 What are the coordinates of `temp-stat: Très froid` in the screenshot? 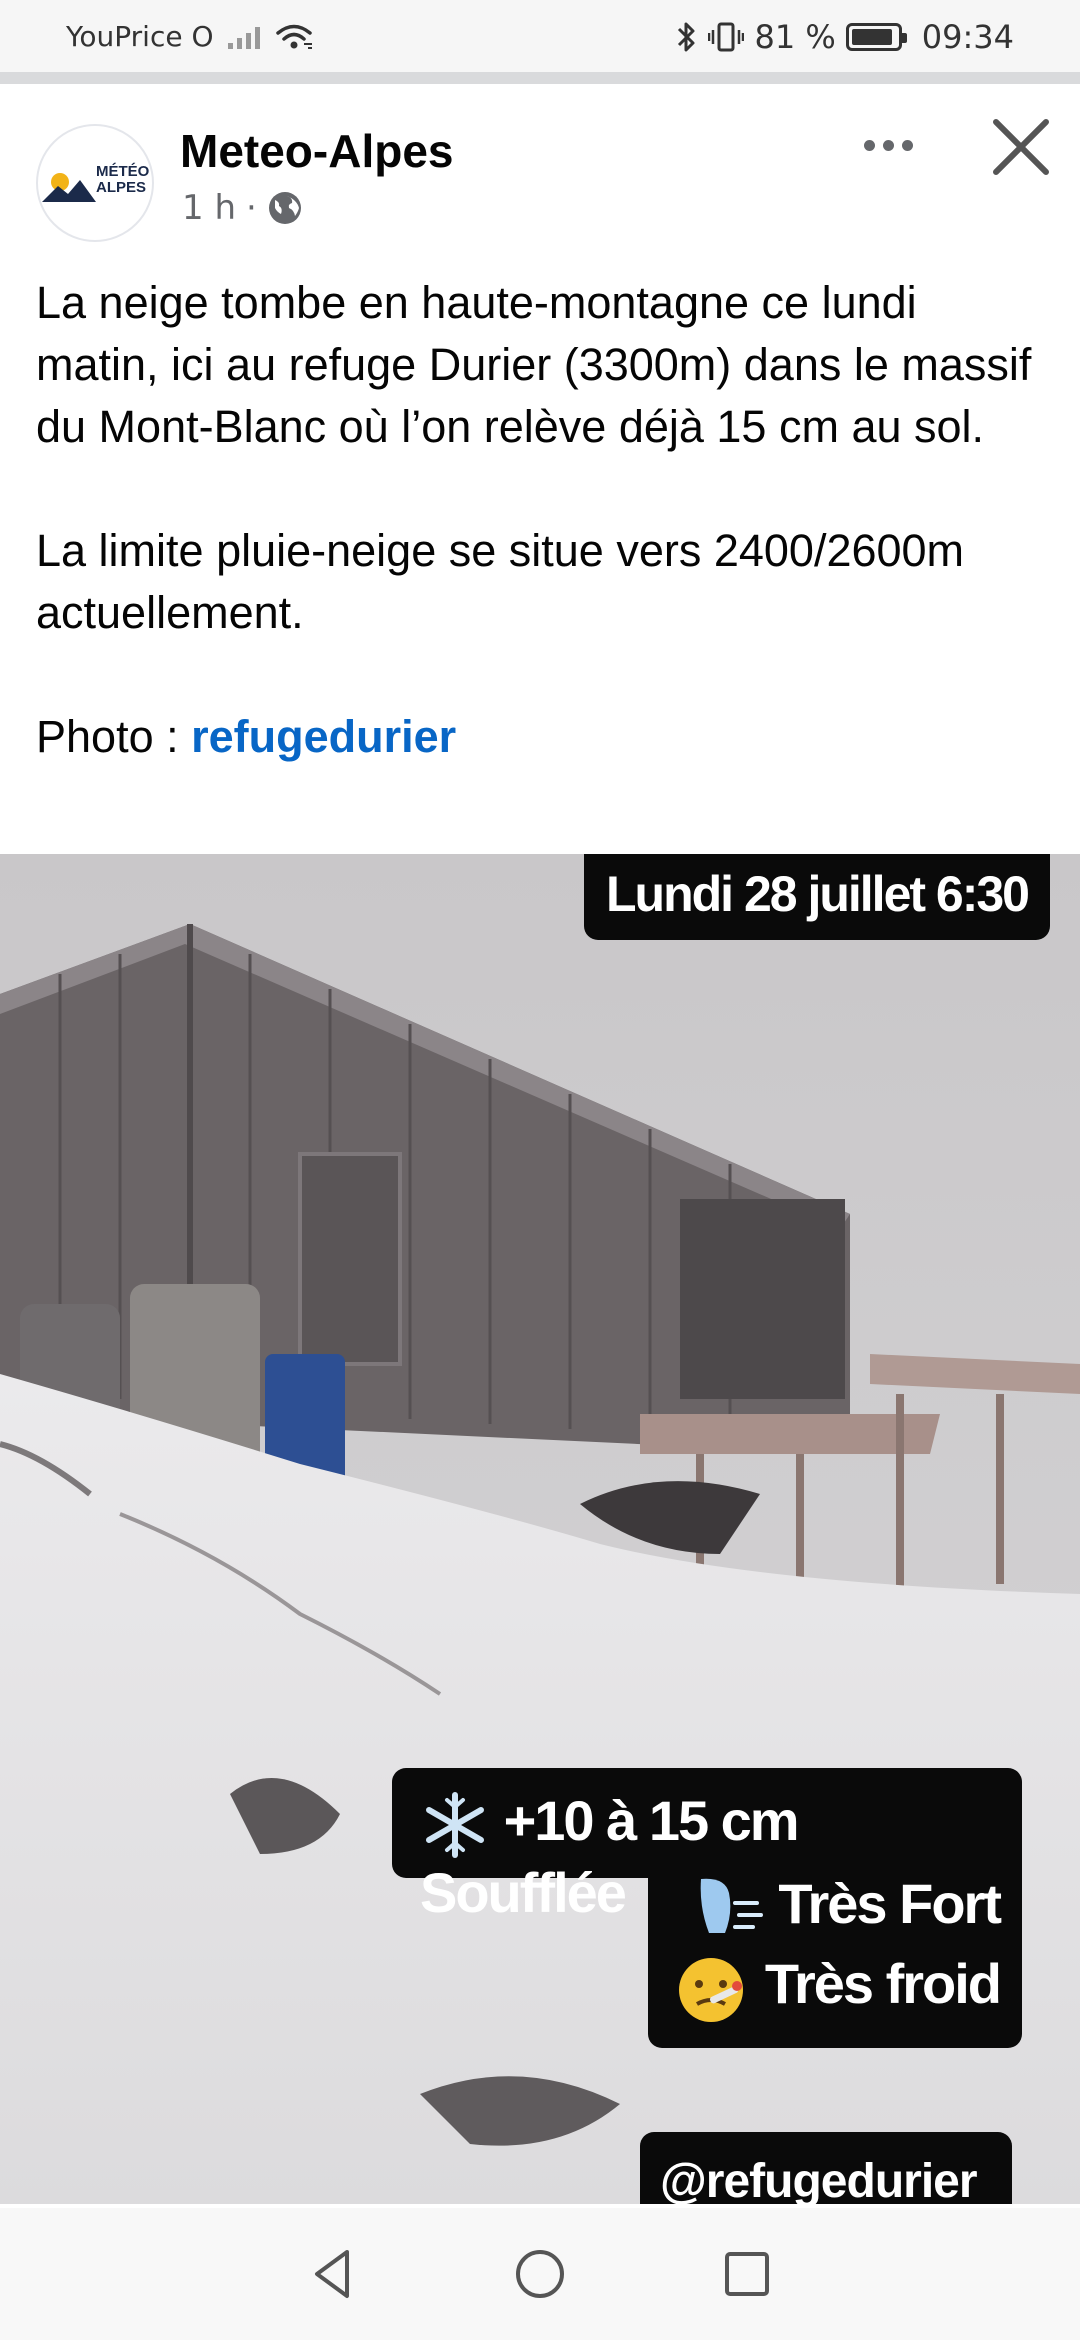 It's located at (836, 1984).